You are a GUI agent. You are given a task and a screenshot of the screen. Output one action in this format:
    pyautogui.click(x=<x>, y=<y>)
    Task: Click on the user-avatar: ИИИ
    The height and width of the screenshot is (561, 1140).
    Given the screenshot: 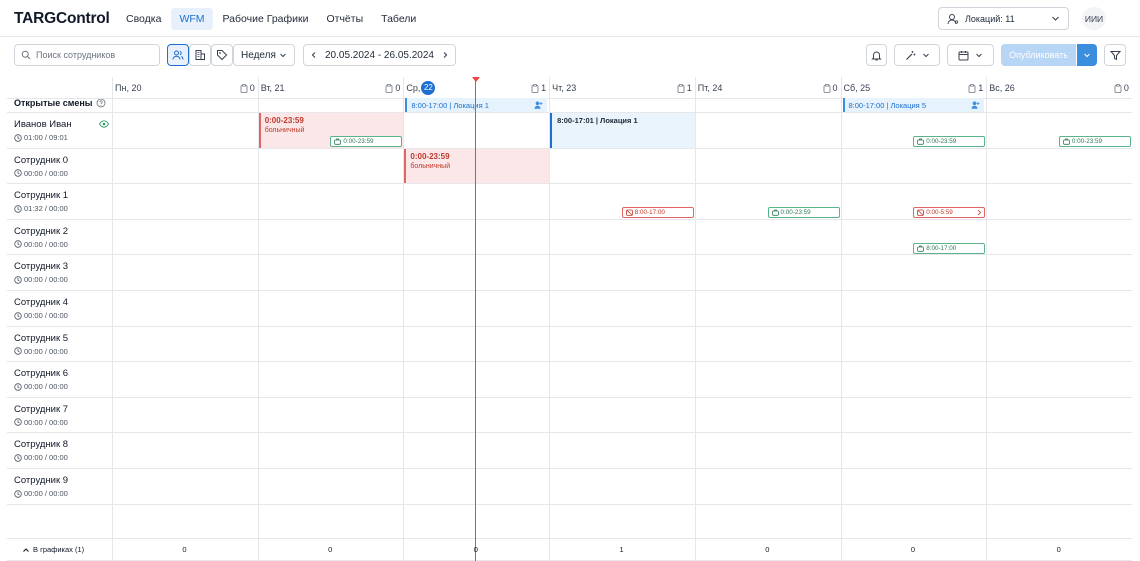 What is the action you would take?
    pyautogui.click(x=1094, y=18)
    